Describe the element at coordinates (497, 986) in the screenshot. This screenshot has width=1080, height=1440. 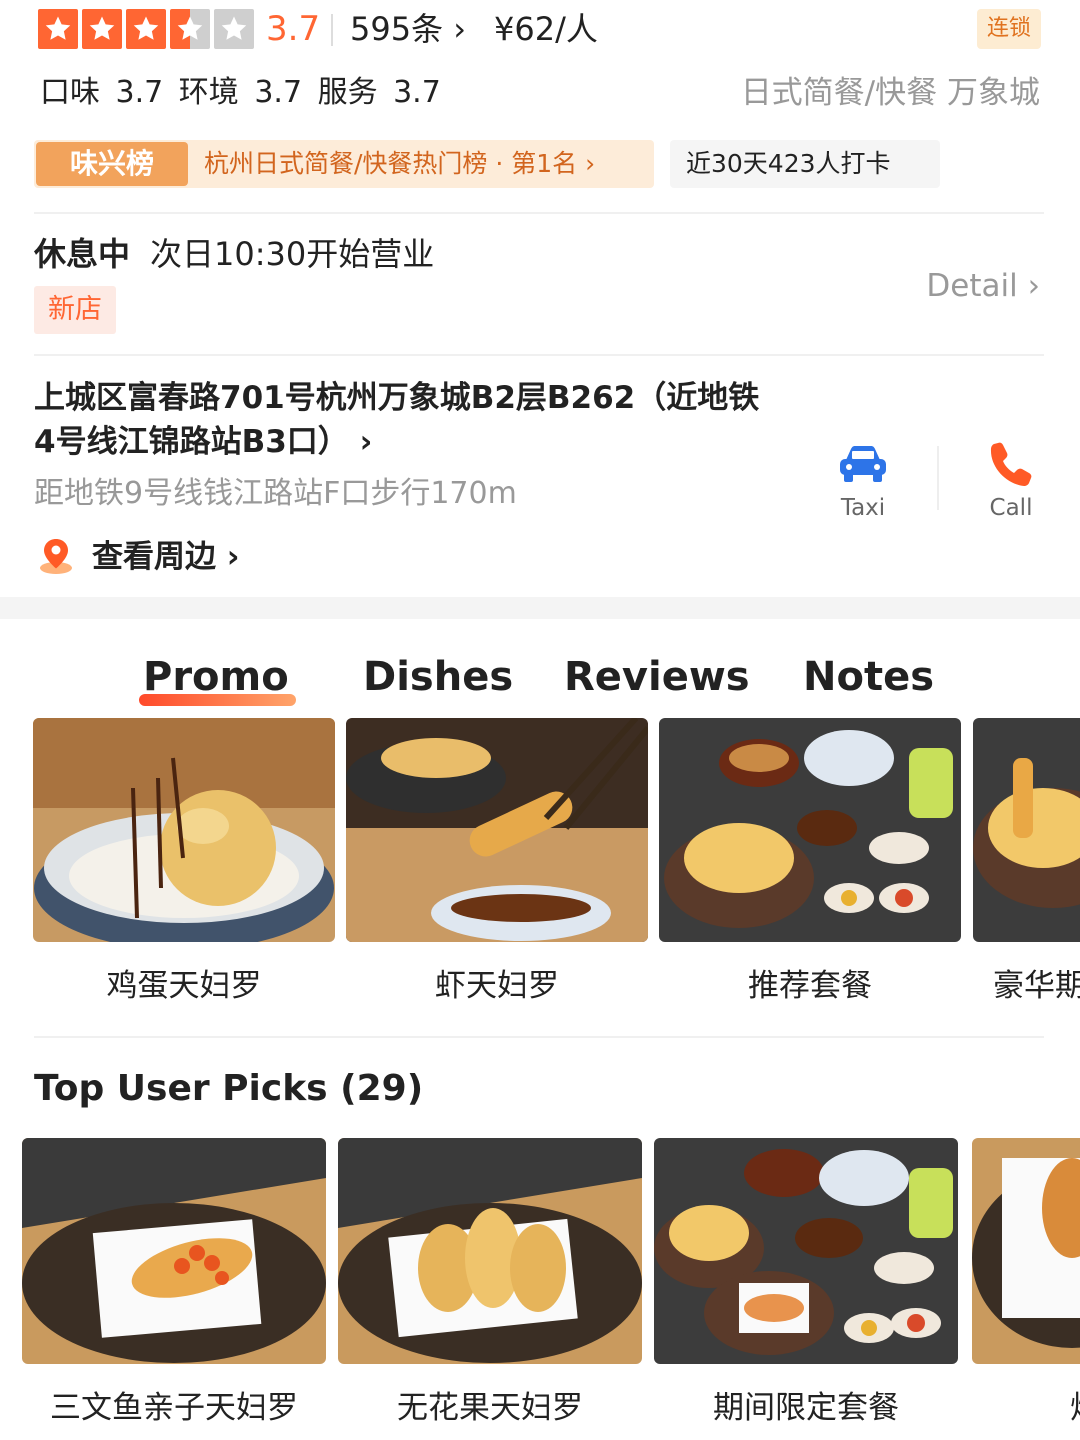
I see `dish-name: 虾天妇罗` at that location.